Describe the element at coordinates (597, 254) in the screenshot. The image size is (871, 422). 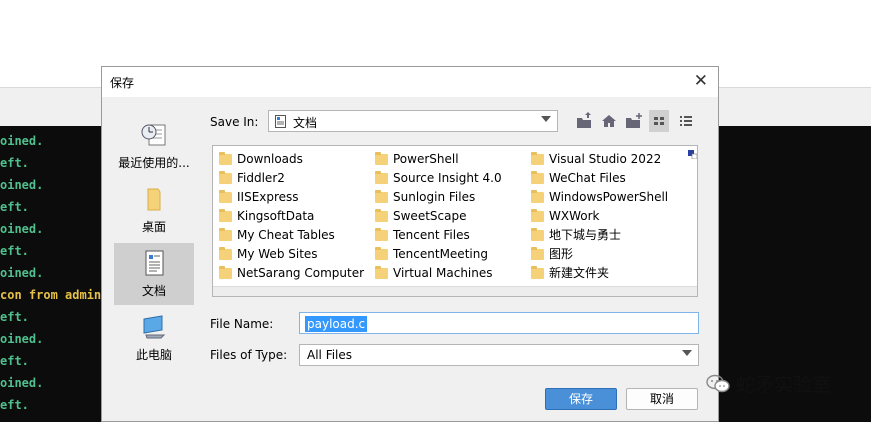
I see `folder-item: 图形` at that location.